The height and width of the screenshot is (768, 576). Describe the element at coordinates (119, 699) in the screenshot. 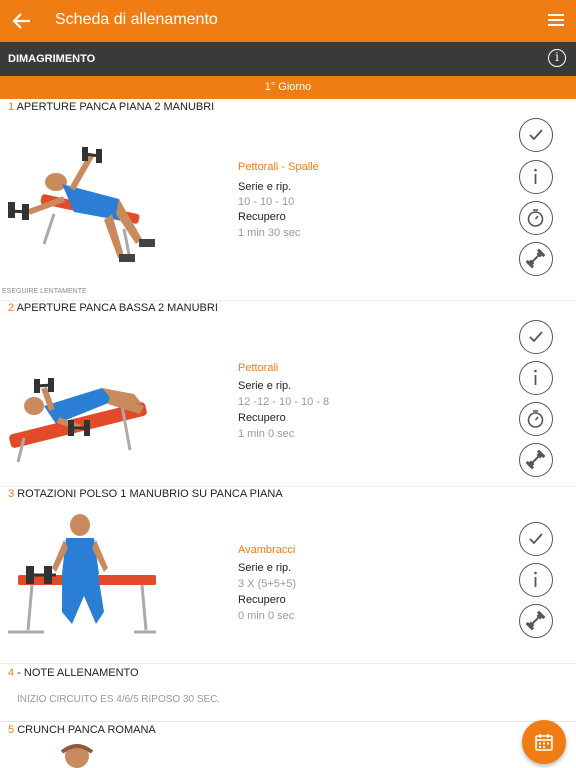

I see `notes-text: INIZIO CIRCUITO ES 4/6/5 RIPOSO 30 SEC.` at that location.